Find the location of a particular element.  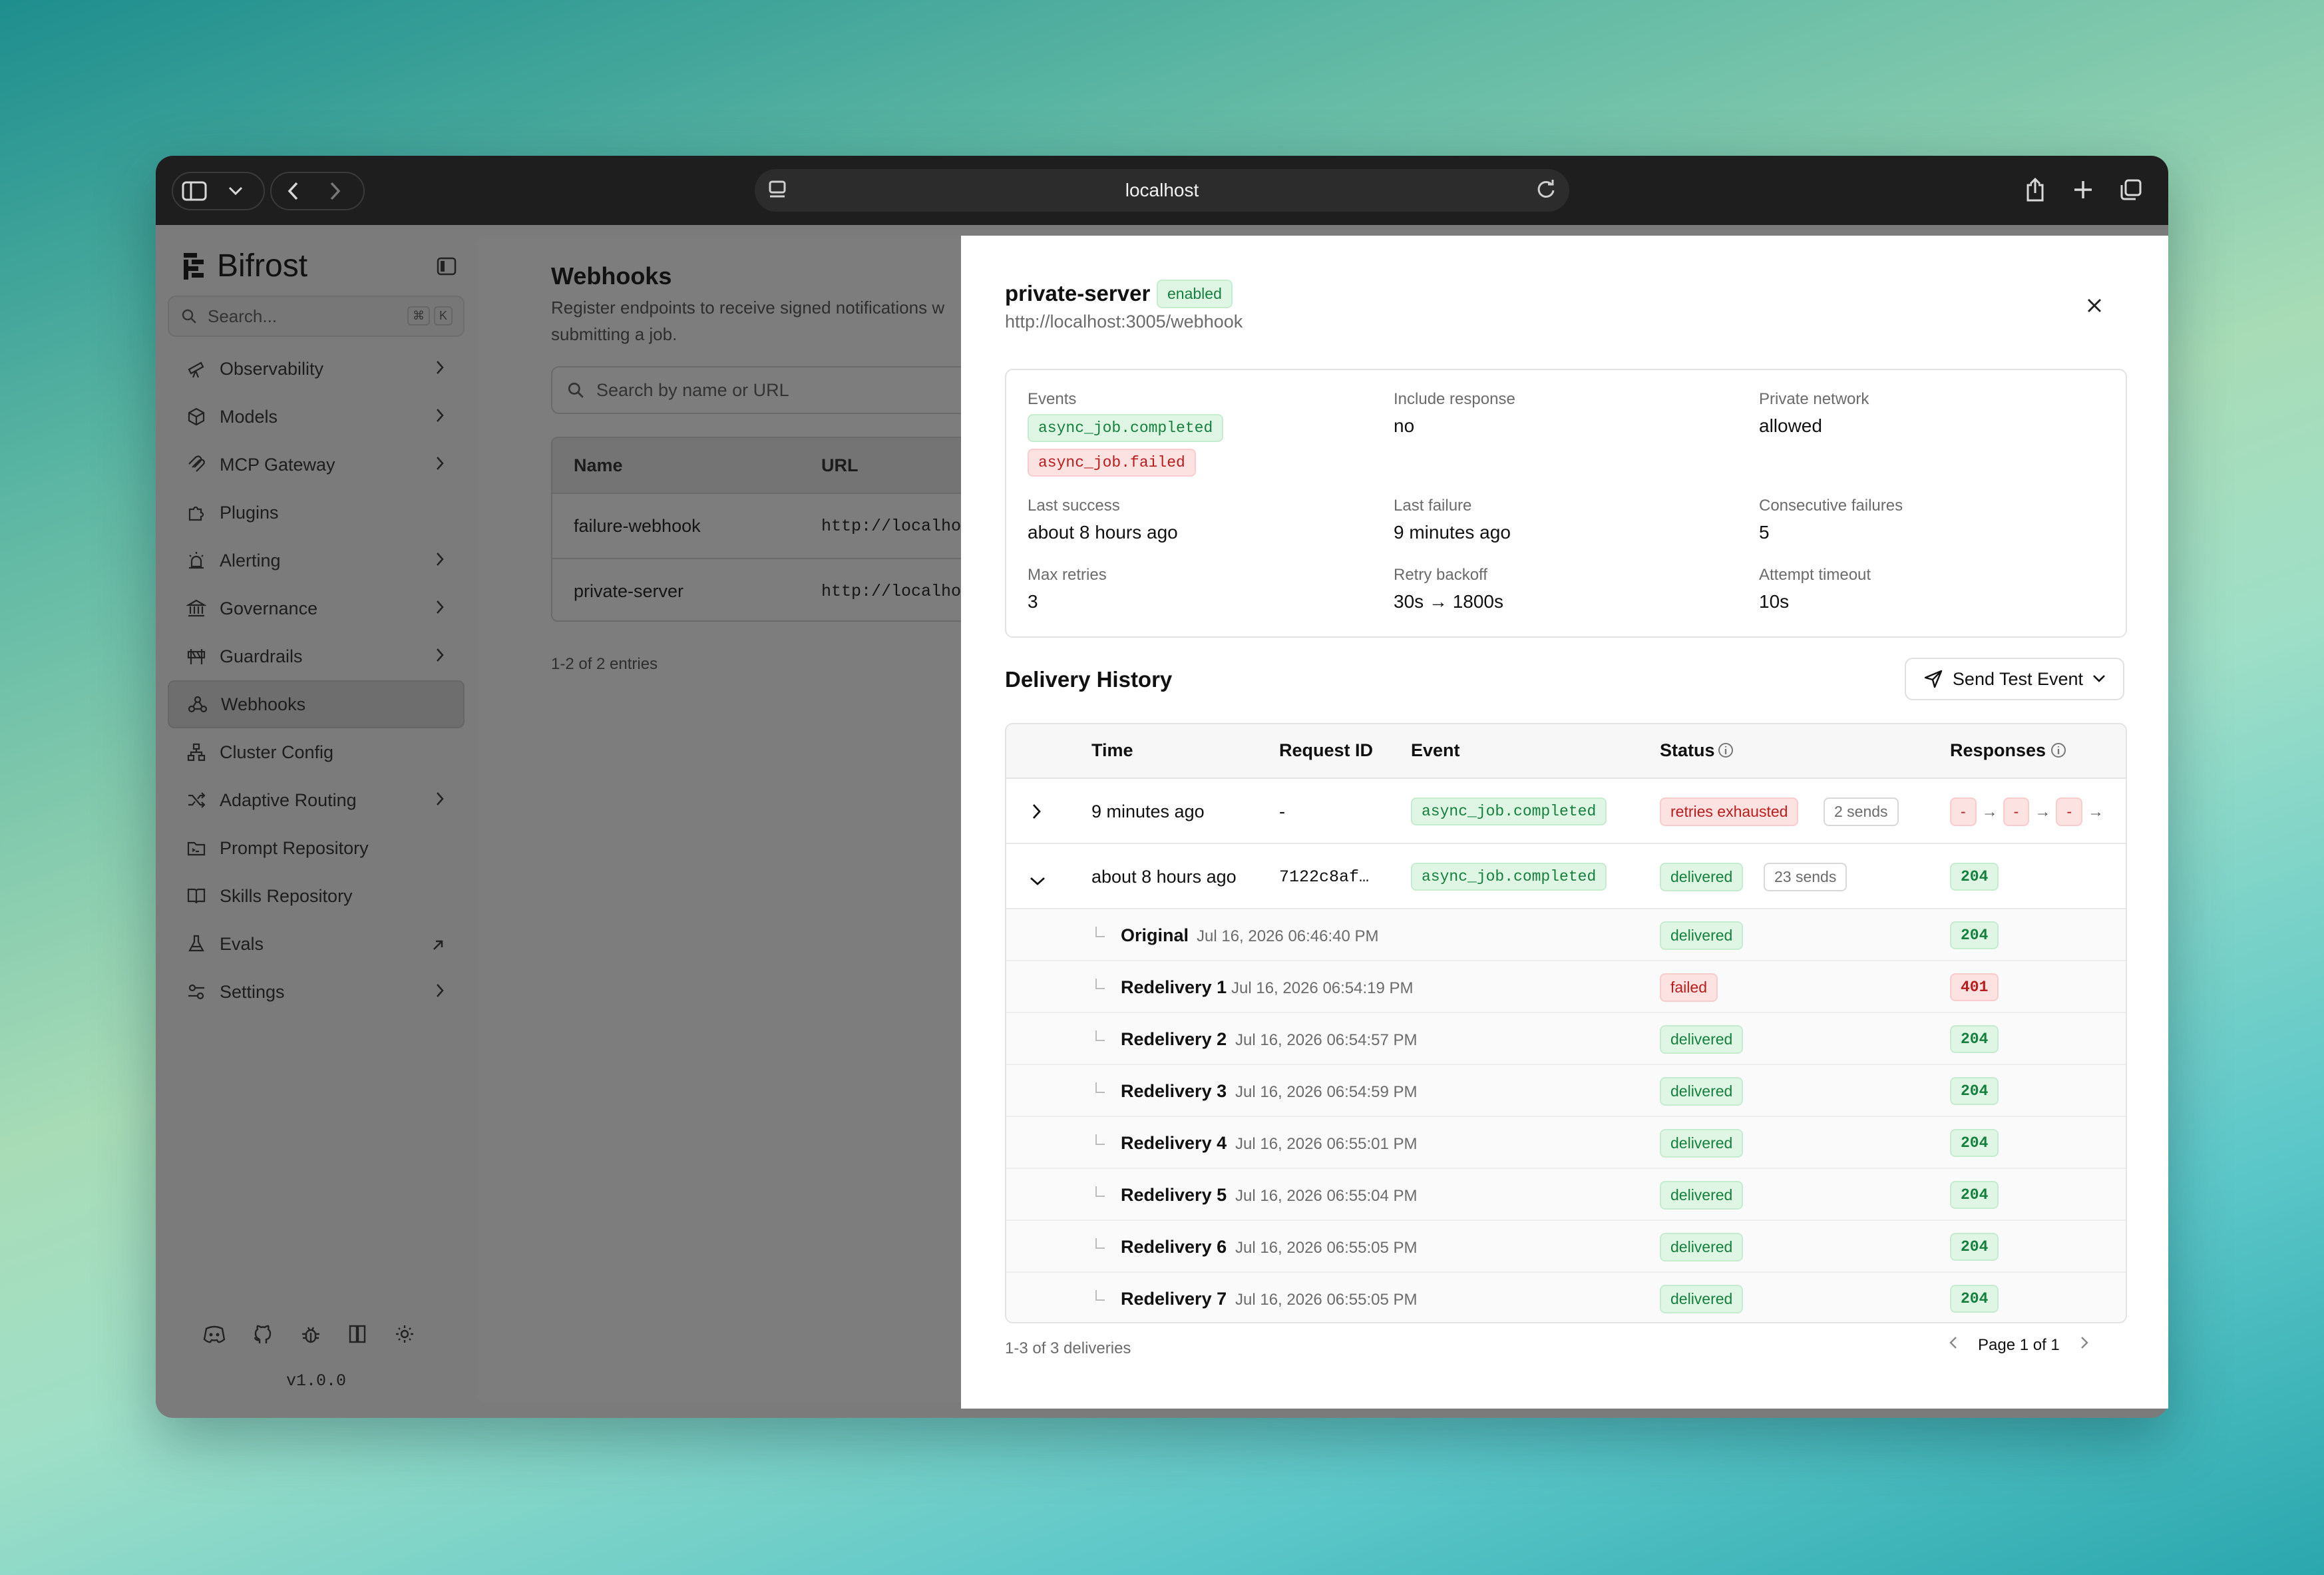

attempt-time: Jul 16, 2026 06:55:01 PM is located at coordinates (1326, 1144).